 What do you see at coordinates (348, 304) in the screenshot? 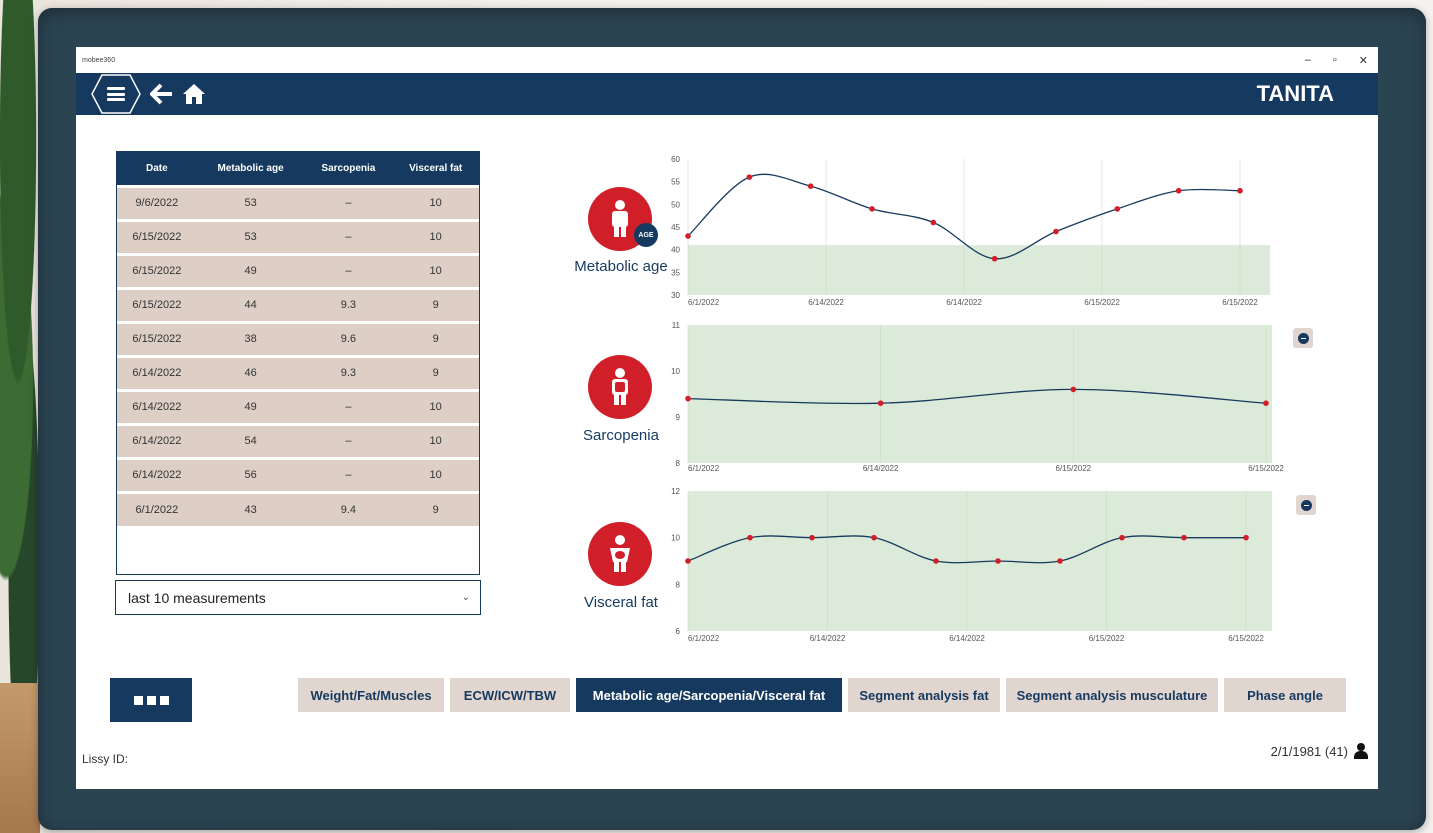
I see `cell-sarcopenia: 9.3` at bounding box center [348, 304].